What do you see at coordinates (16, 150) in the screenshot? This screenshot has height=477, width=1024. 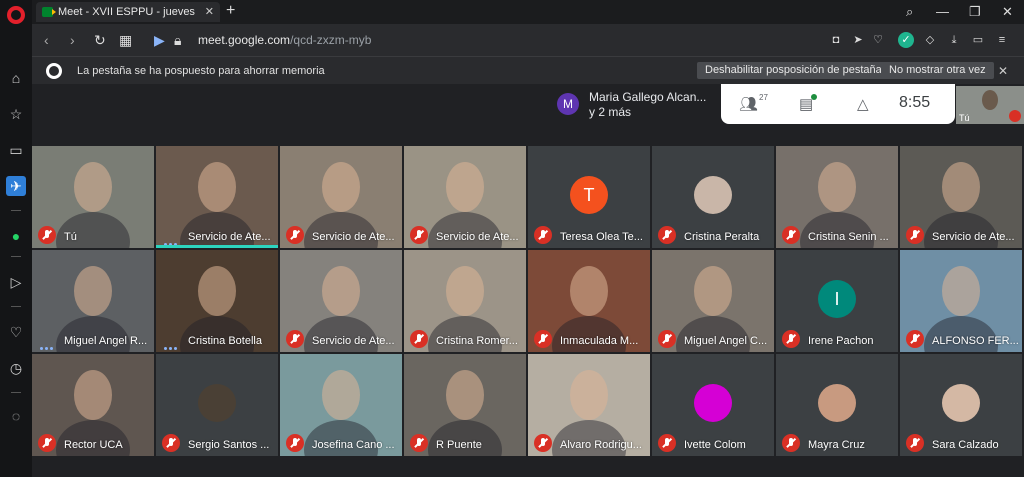 I see `wallet-icon: ▭` at bounding box center [16, 150].